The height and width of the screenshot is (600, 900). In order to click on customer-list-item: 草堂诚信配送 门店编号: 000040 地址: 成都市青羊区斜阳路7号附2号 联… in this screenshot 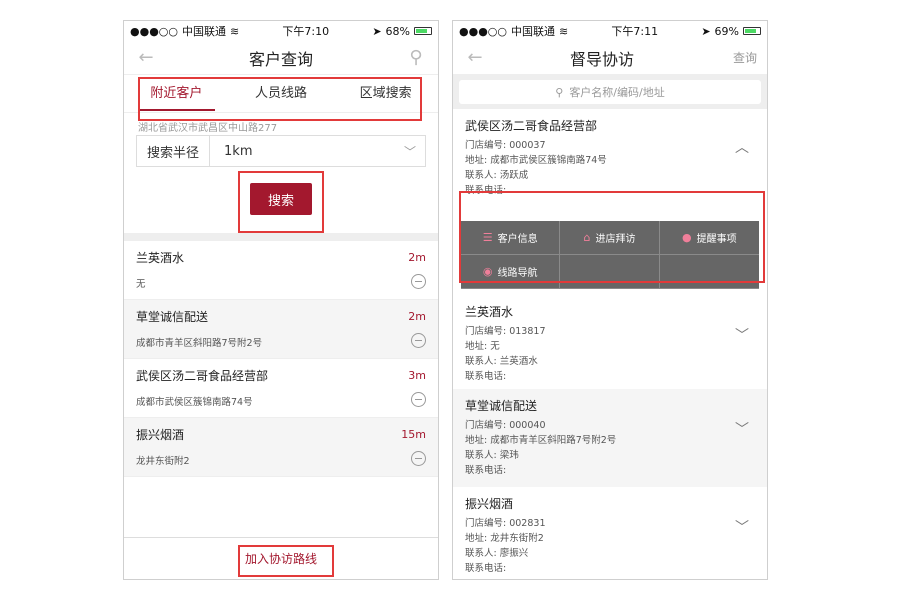, I will do `click(610, 438)`.